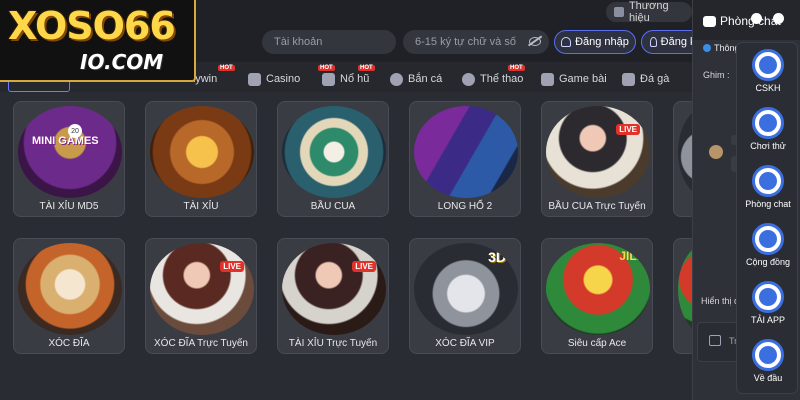  I want to click on nav-label: Nổ hũ, so click(355, 79).